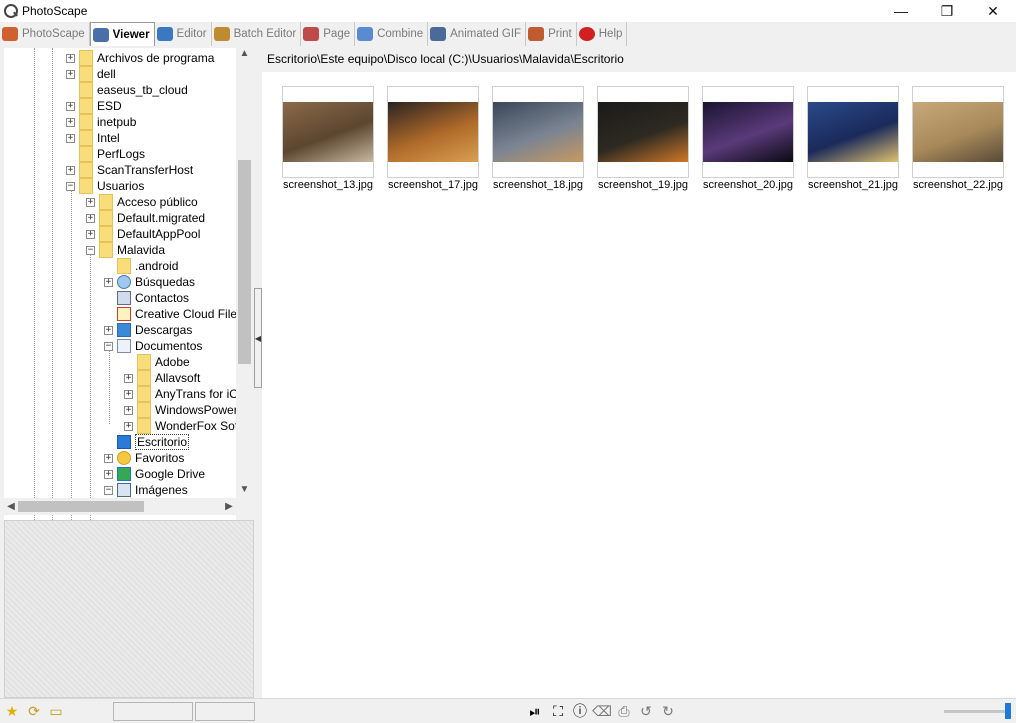  Describe the element at coordinates (149, 282) in the screenshot. I see `tree-item: + Búsquedas` at that location.